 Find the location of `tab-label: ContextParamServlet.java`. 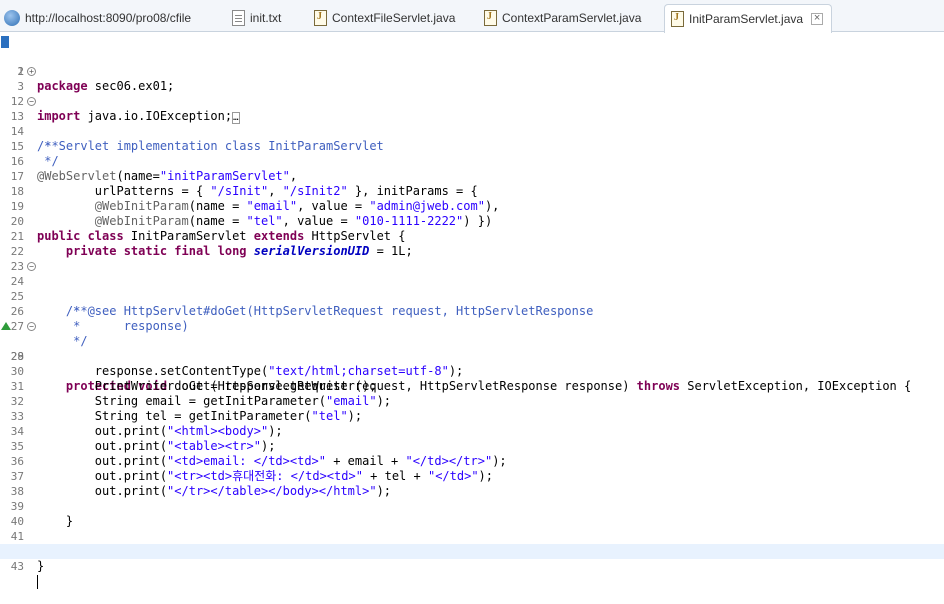

tab-label: ContextParamServlet.java is located at coordinates (572, 18).